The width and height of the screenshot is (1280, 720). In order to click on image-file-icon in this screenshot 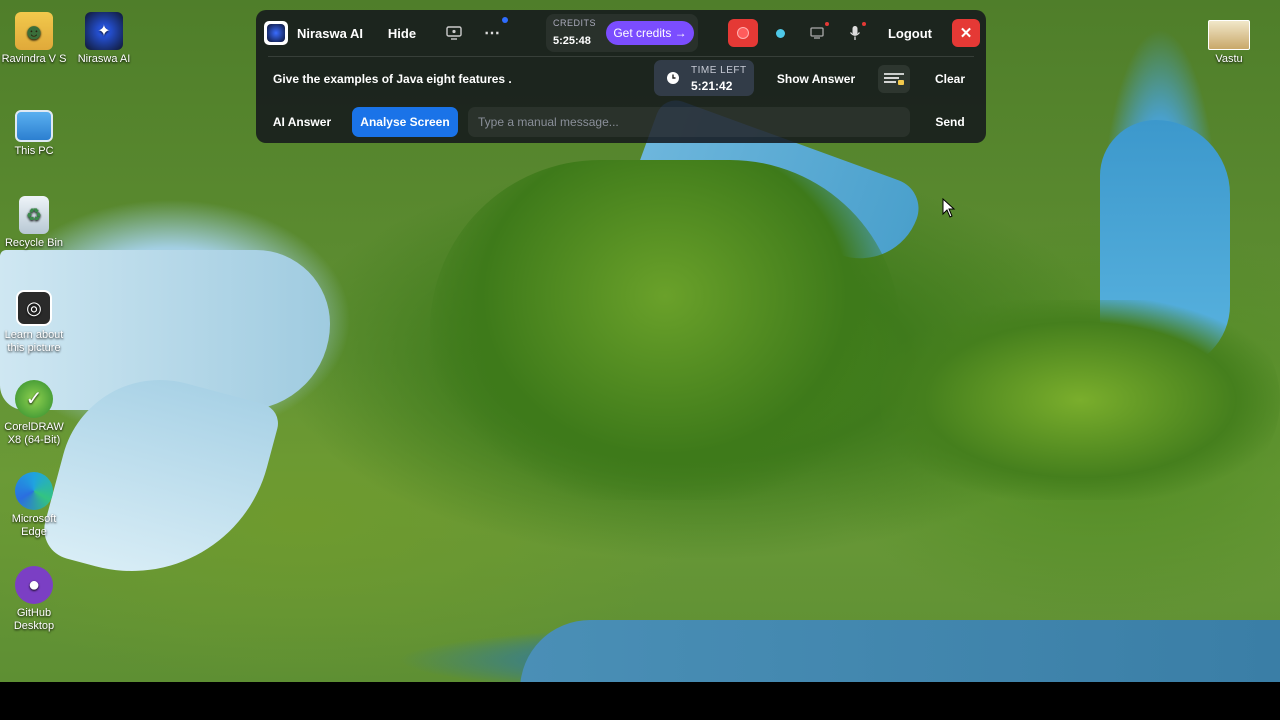, I will do `click(1229, 35)`.